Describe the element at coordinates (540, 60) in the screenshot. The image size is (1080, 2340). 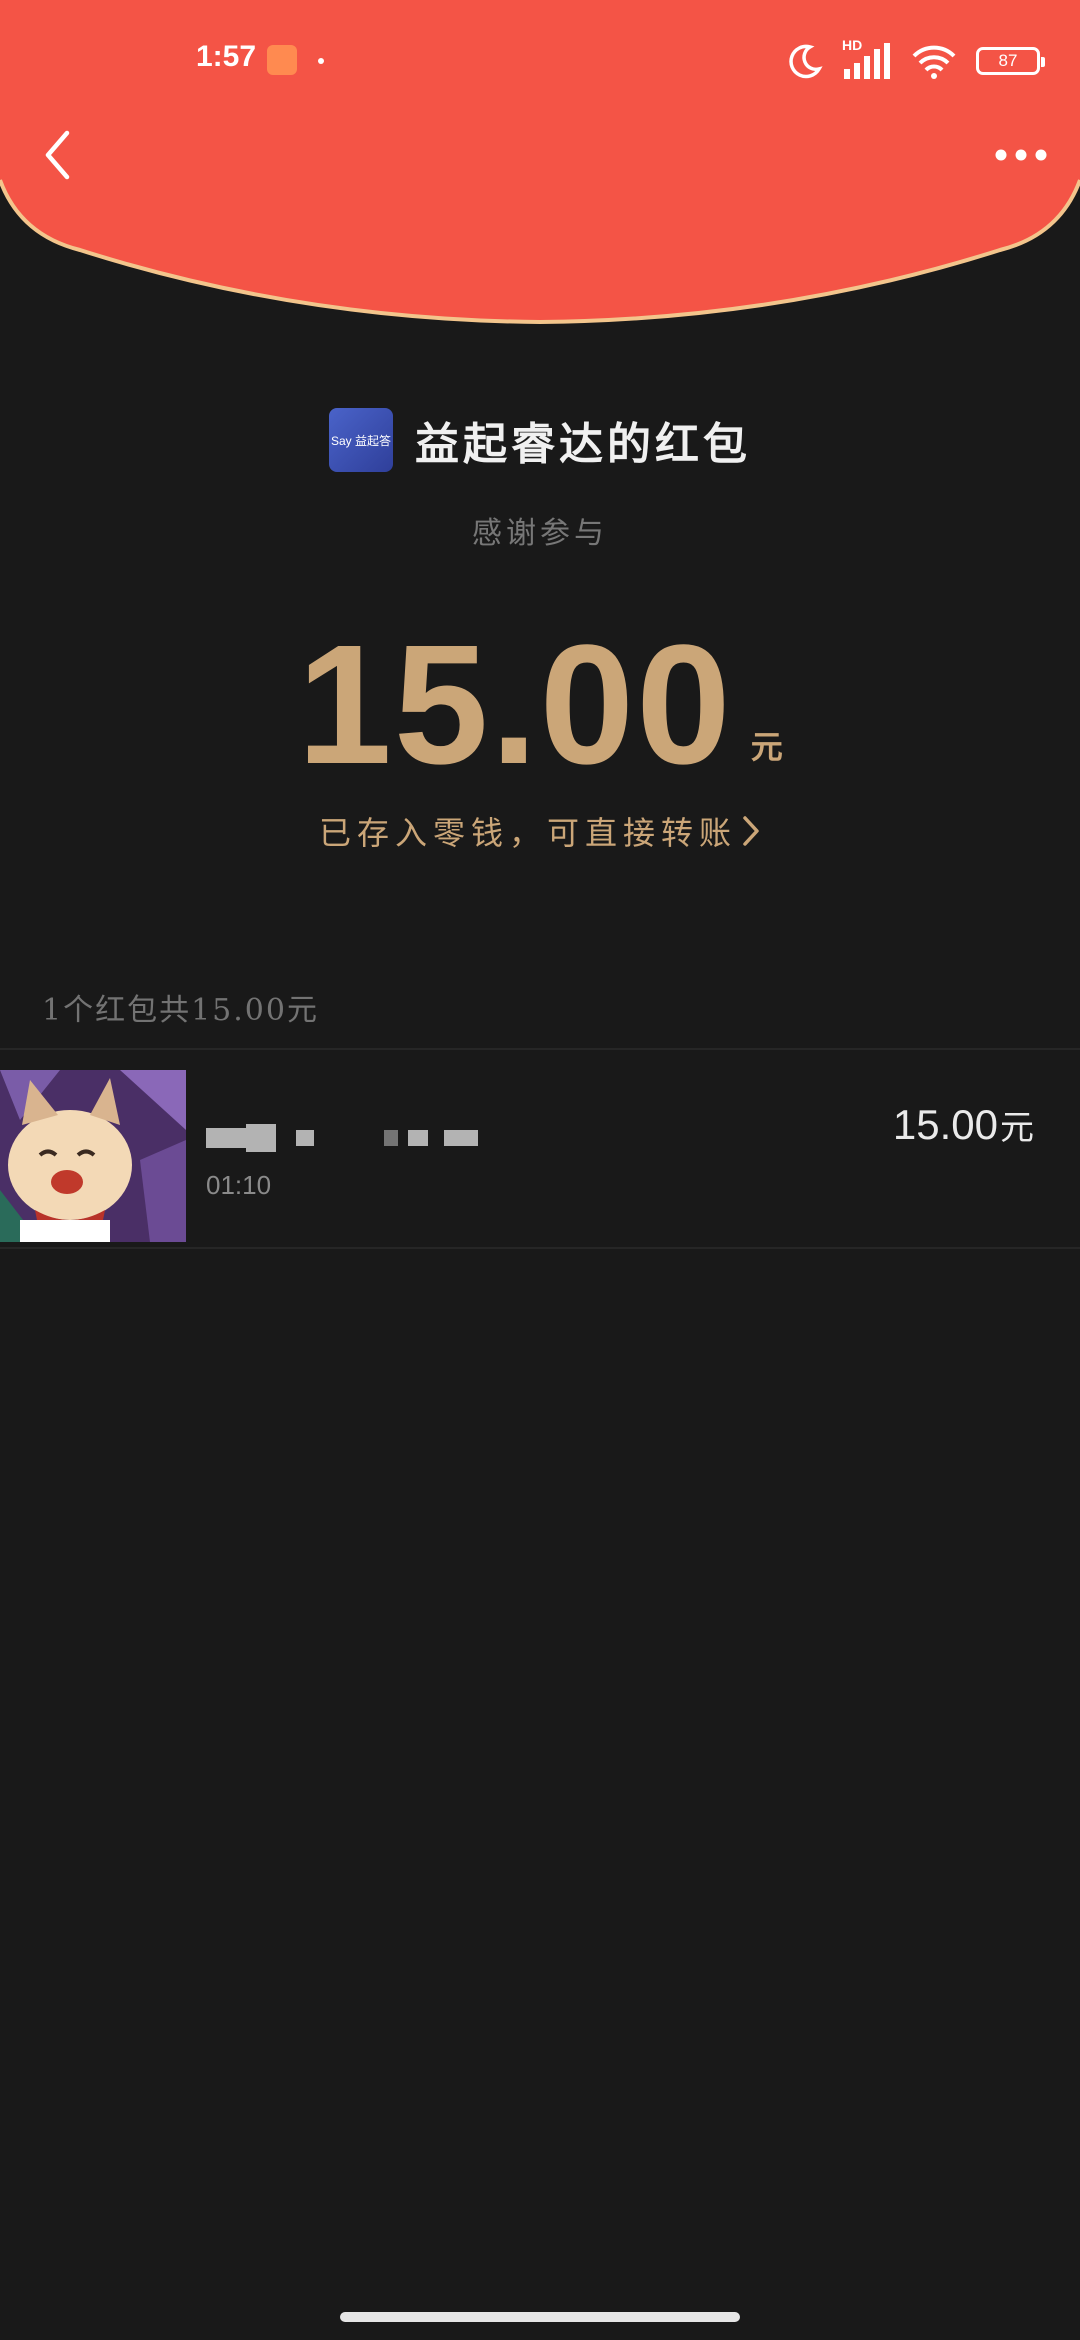
I see `status-bar: 1:57 HD 87` at that location.